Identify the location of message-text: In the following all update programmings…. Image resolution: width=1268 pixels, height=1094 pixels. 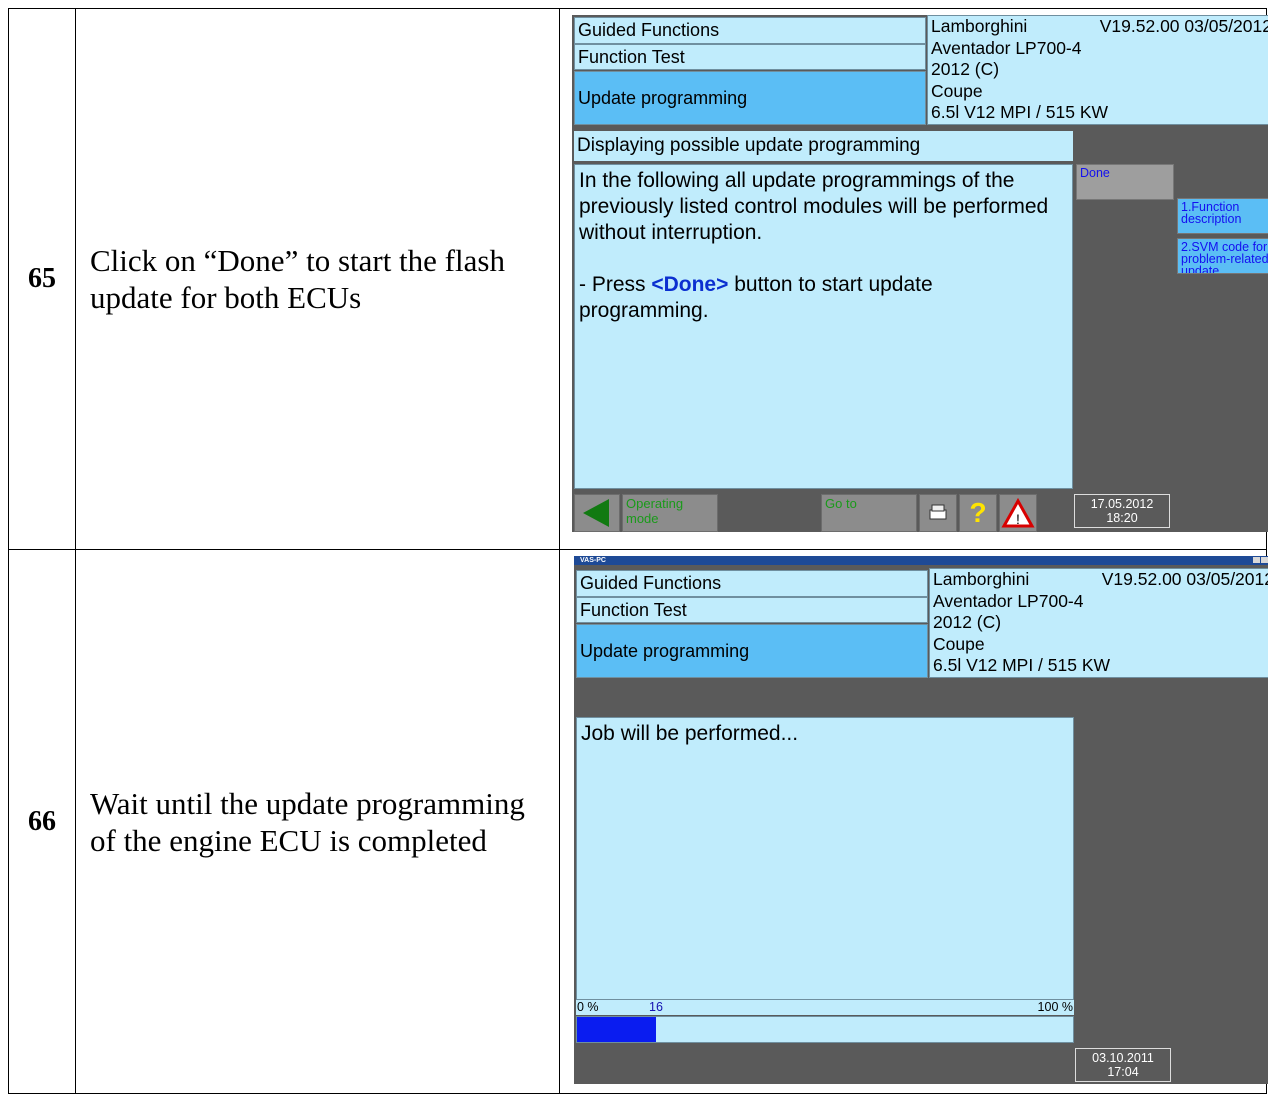
(814, 206).